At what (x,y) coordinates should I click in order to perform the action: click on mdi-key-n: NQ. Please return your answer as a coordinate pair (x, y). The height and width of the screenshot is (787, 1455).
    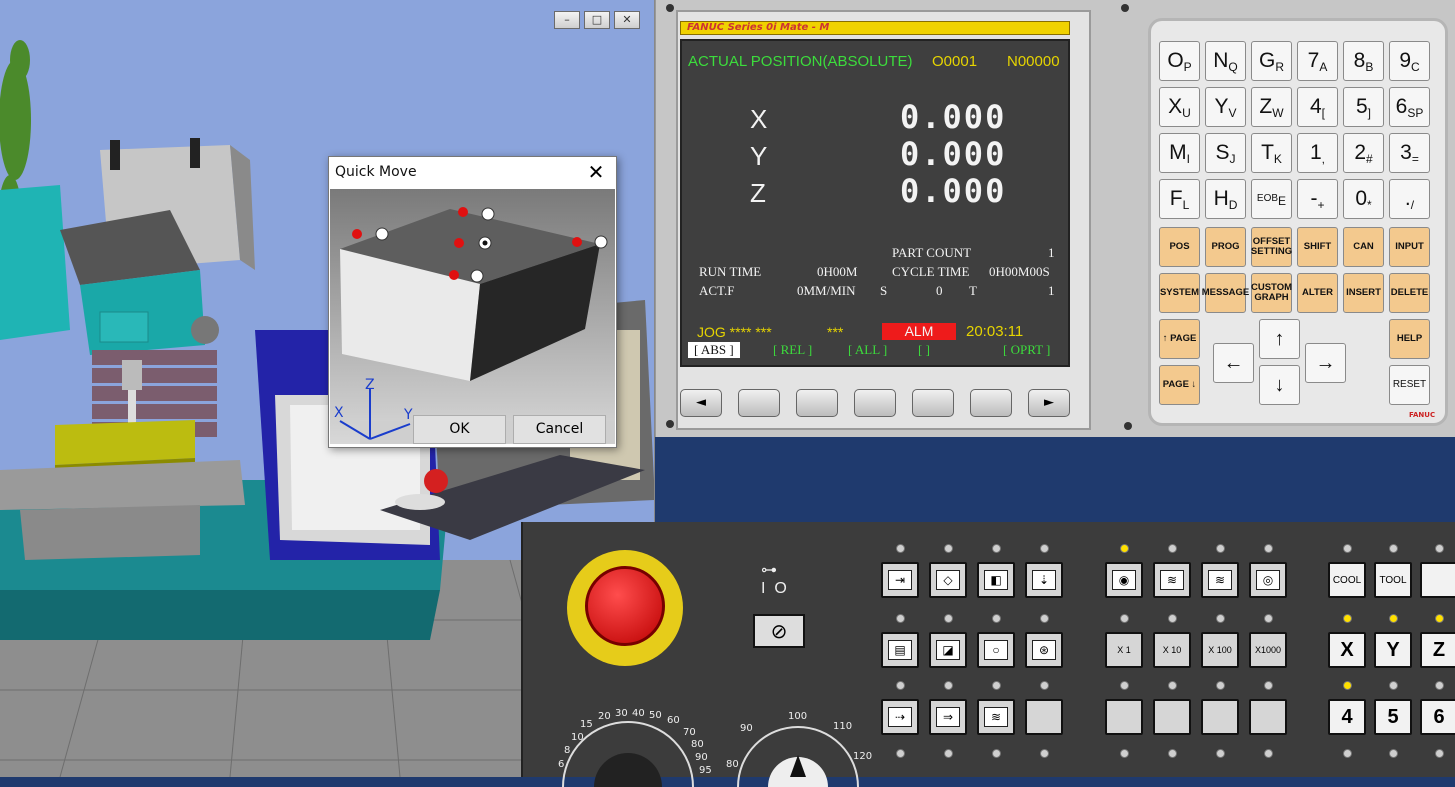
    Looking at the image, I should click on (1225, 61).